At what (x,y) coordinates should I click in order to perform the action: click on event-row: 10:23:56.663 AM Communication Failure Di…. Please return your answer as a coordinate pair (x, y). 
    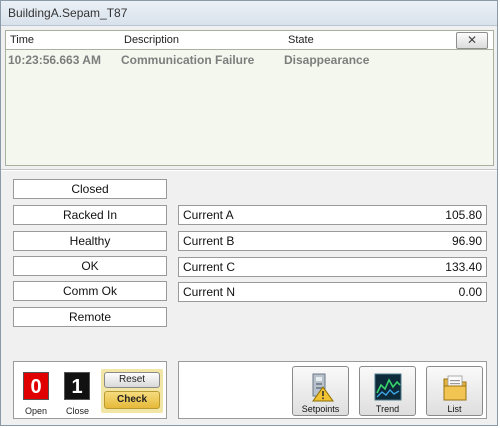
    Looking at the image, I should click on (249, 61).